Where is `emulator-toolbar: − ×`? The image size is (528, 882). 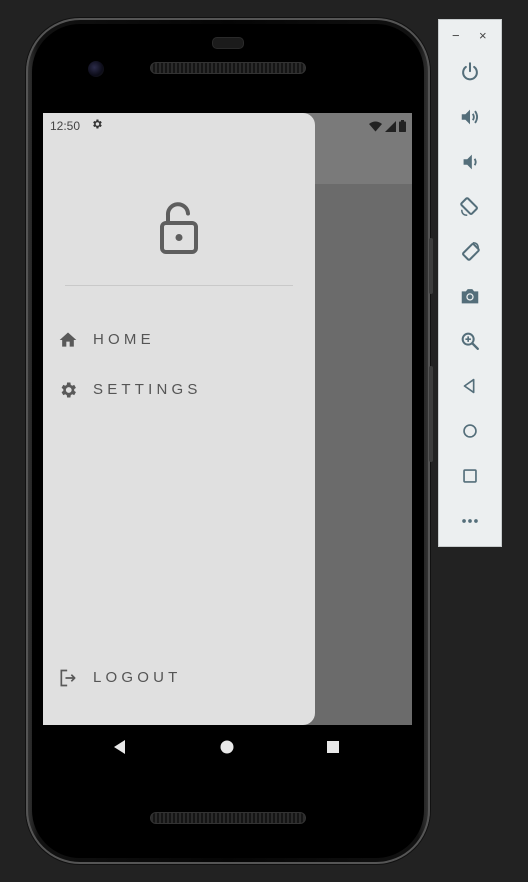
emulator-toolbar: − × is located at coordinates (470, 283).